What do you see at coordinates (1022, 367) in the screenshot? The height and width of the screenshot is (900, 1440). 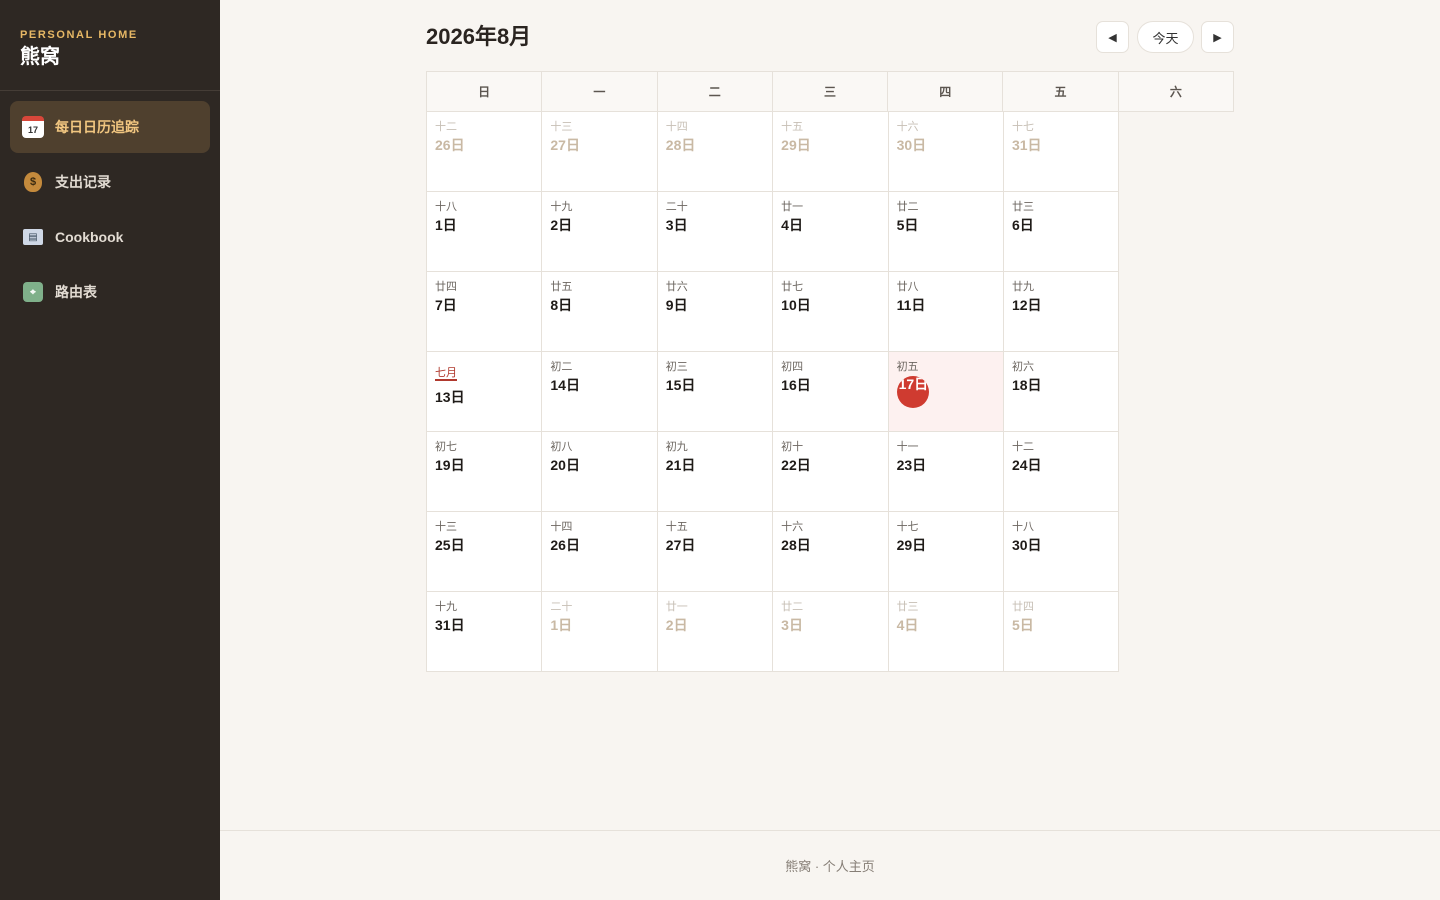 I see `lunar-date: 初六` at bounding box center [1022, 367].